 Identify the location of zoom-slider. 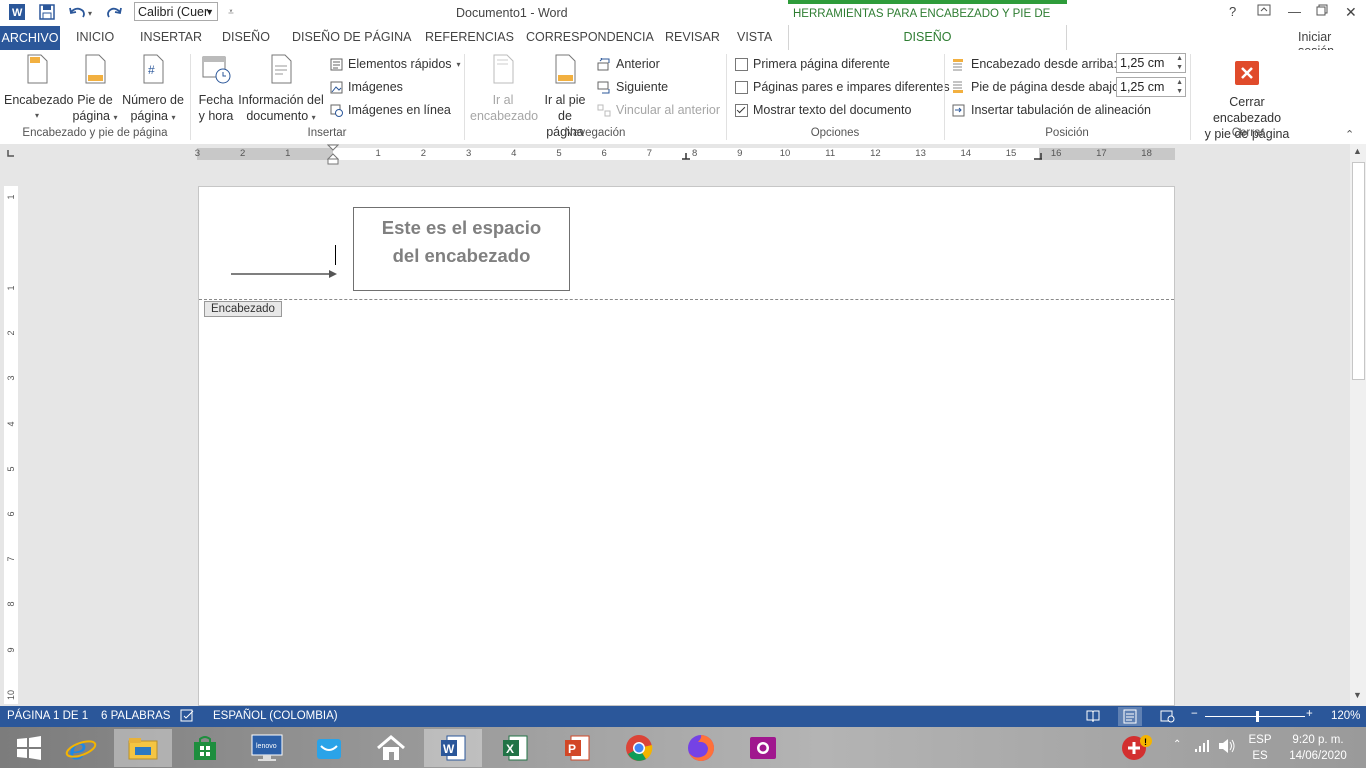
(1255, 716).